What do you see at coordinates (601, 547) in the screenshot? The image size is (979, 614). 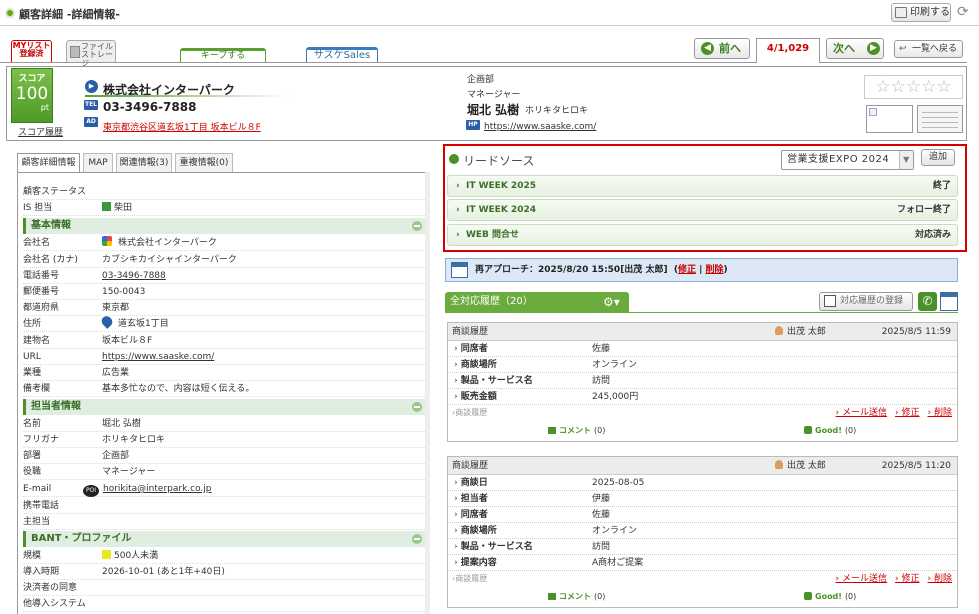 I see `card-row-value: 訪問` at bounding box center [601, 547].